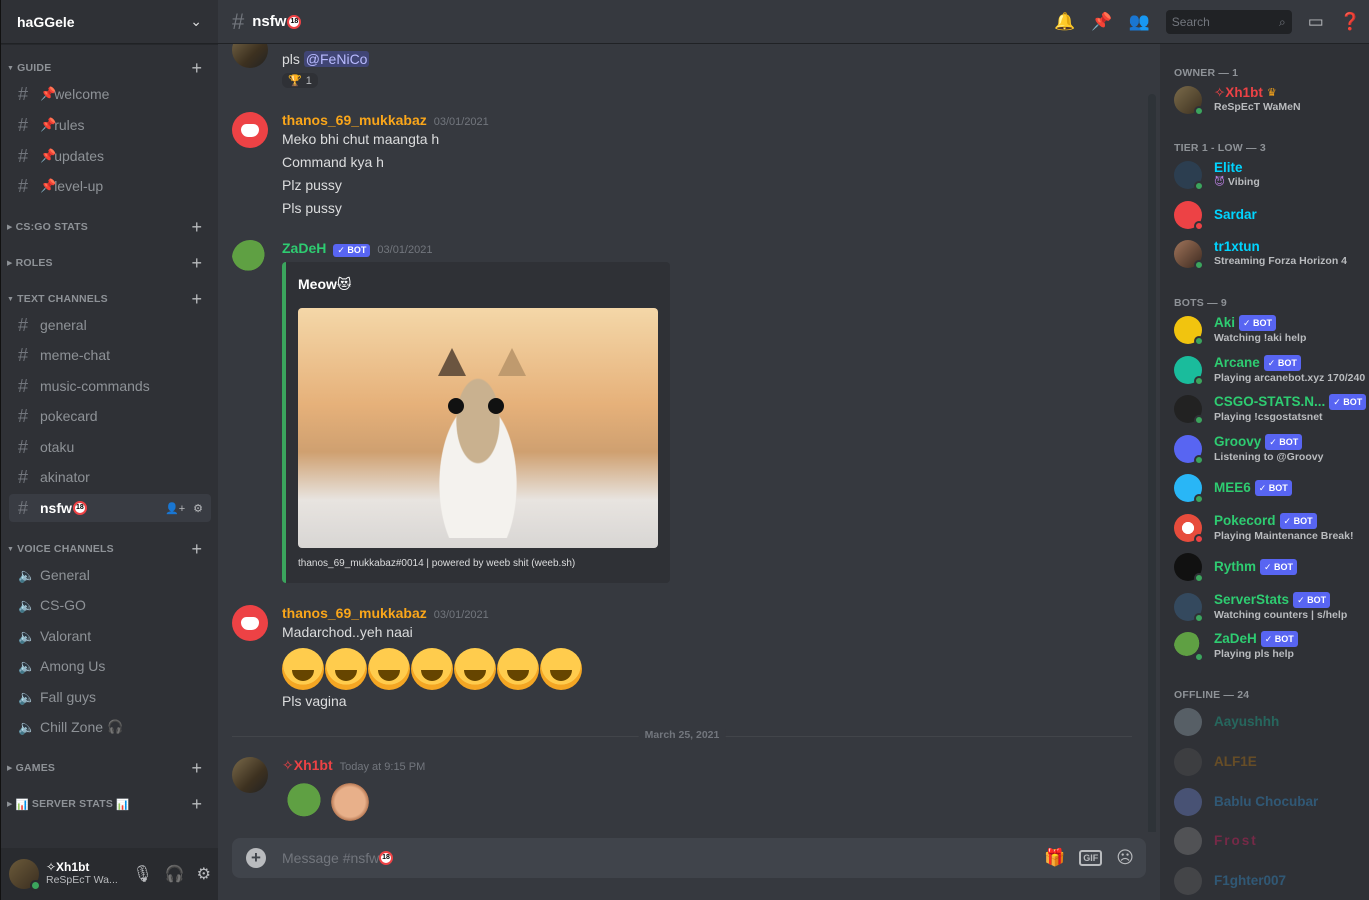  I want to click on channel-welcome: # 📌 welcome, so click(110, 94).